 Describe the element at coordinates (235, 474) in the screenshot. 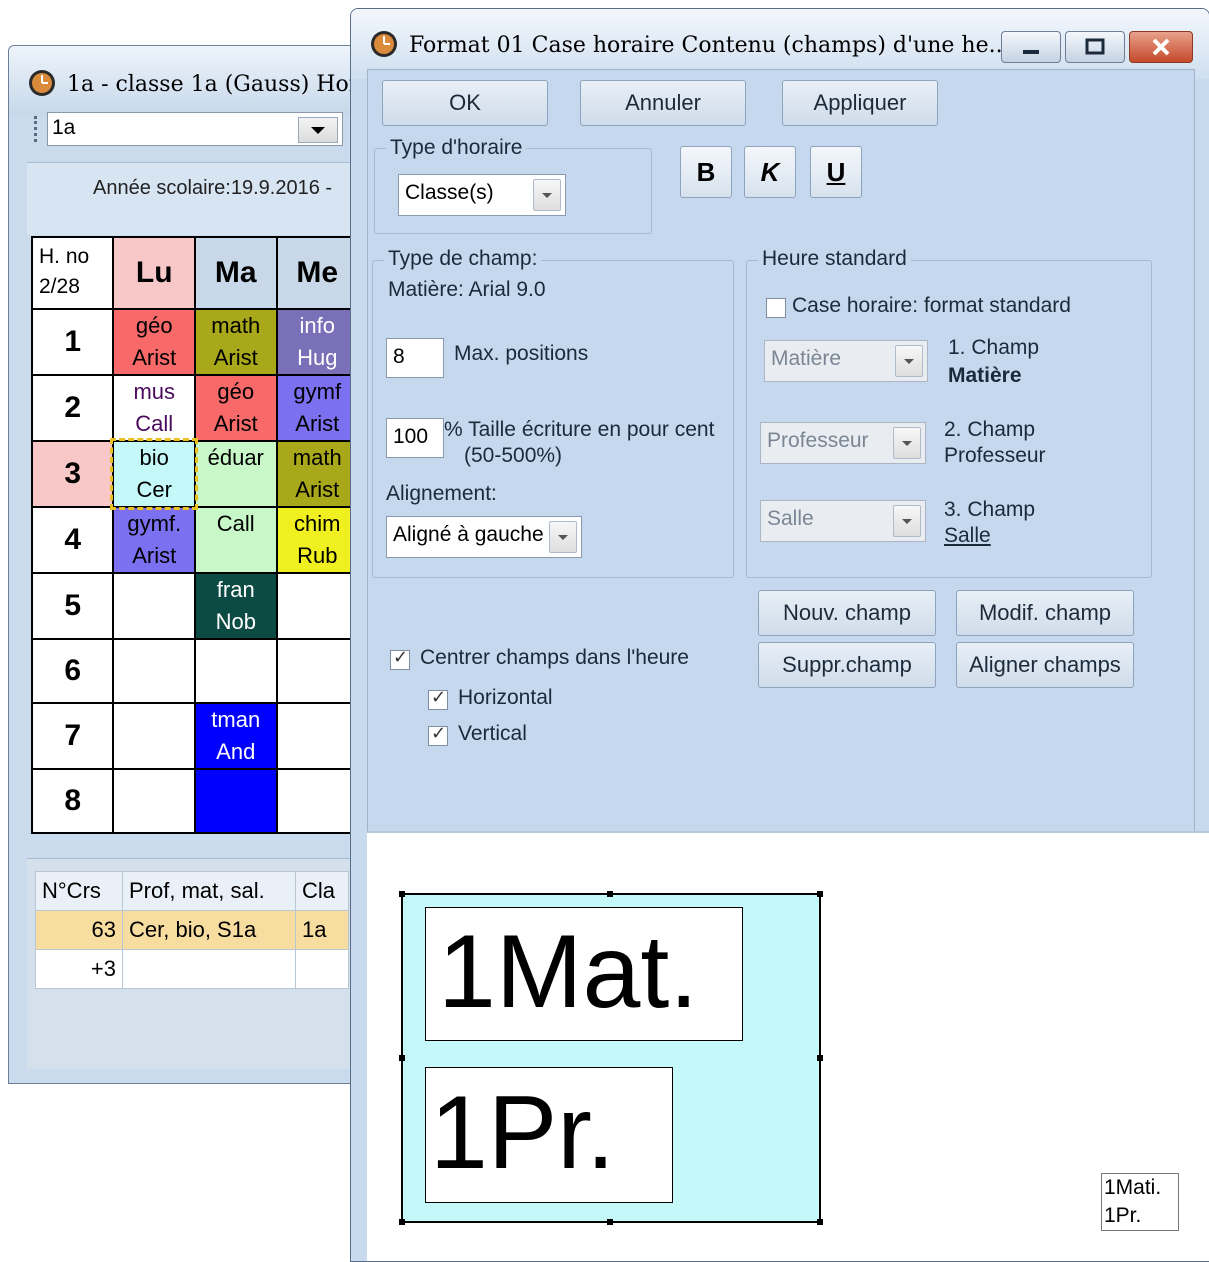

I see `lesson-cell: éduar` at that location.